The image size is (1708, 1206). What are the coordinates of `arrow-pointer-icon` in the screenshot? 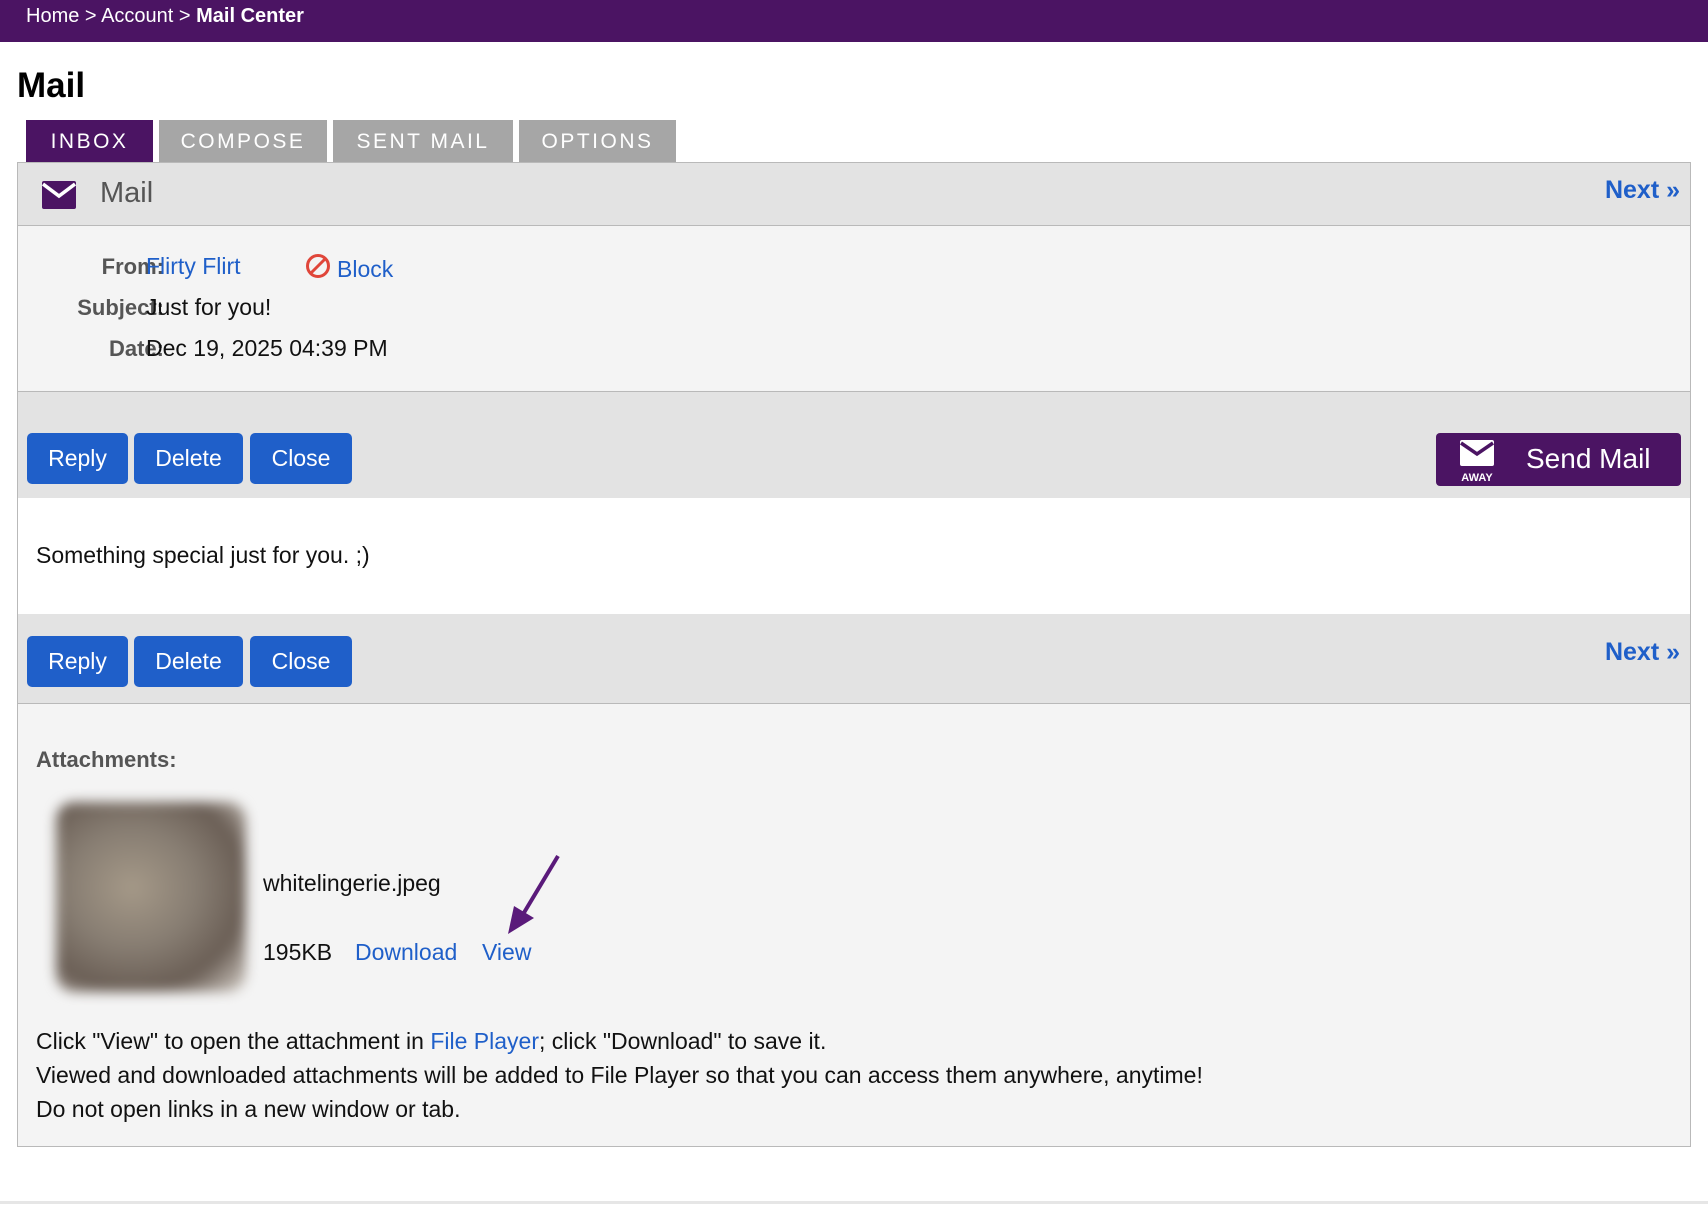 It's located at (536, 901).